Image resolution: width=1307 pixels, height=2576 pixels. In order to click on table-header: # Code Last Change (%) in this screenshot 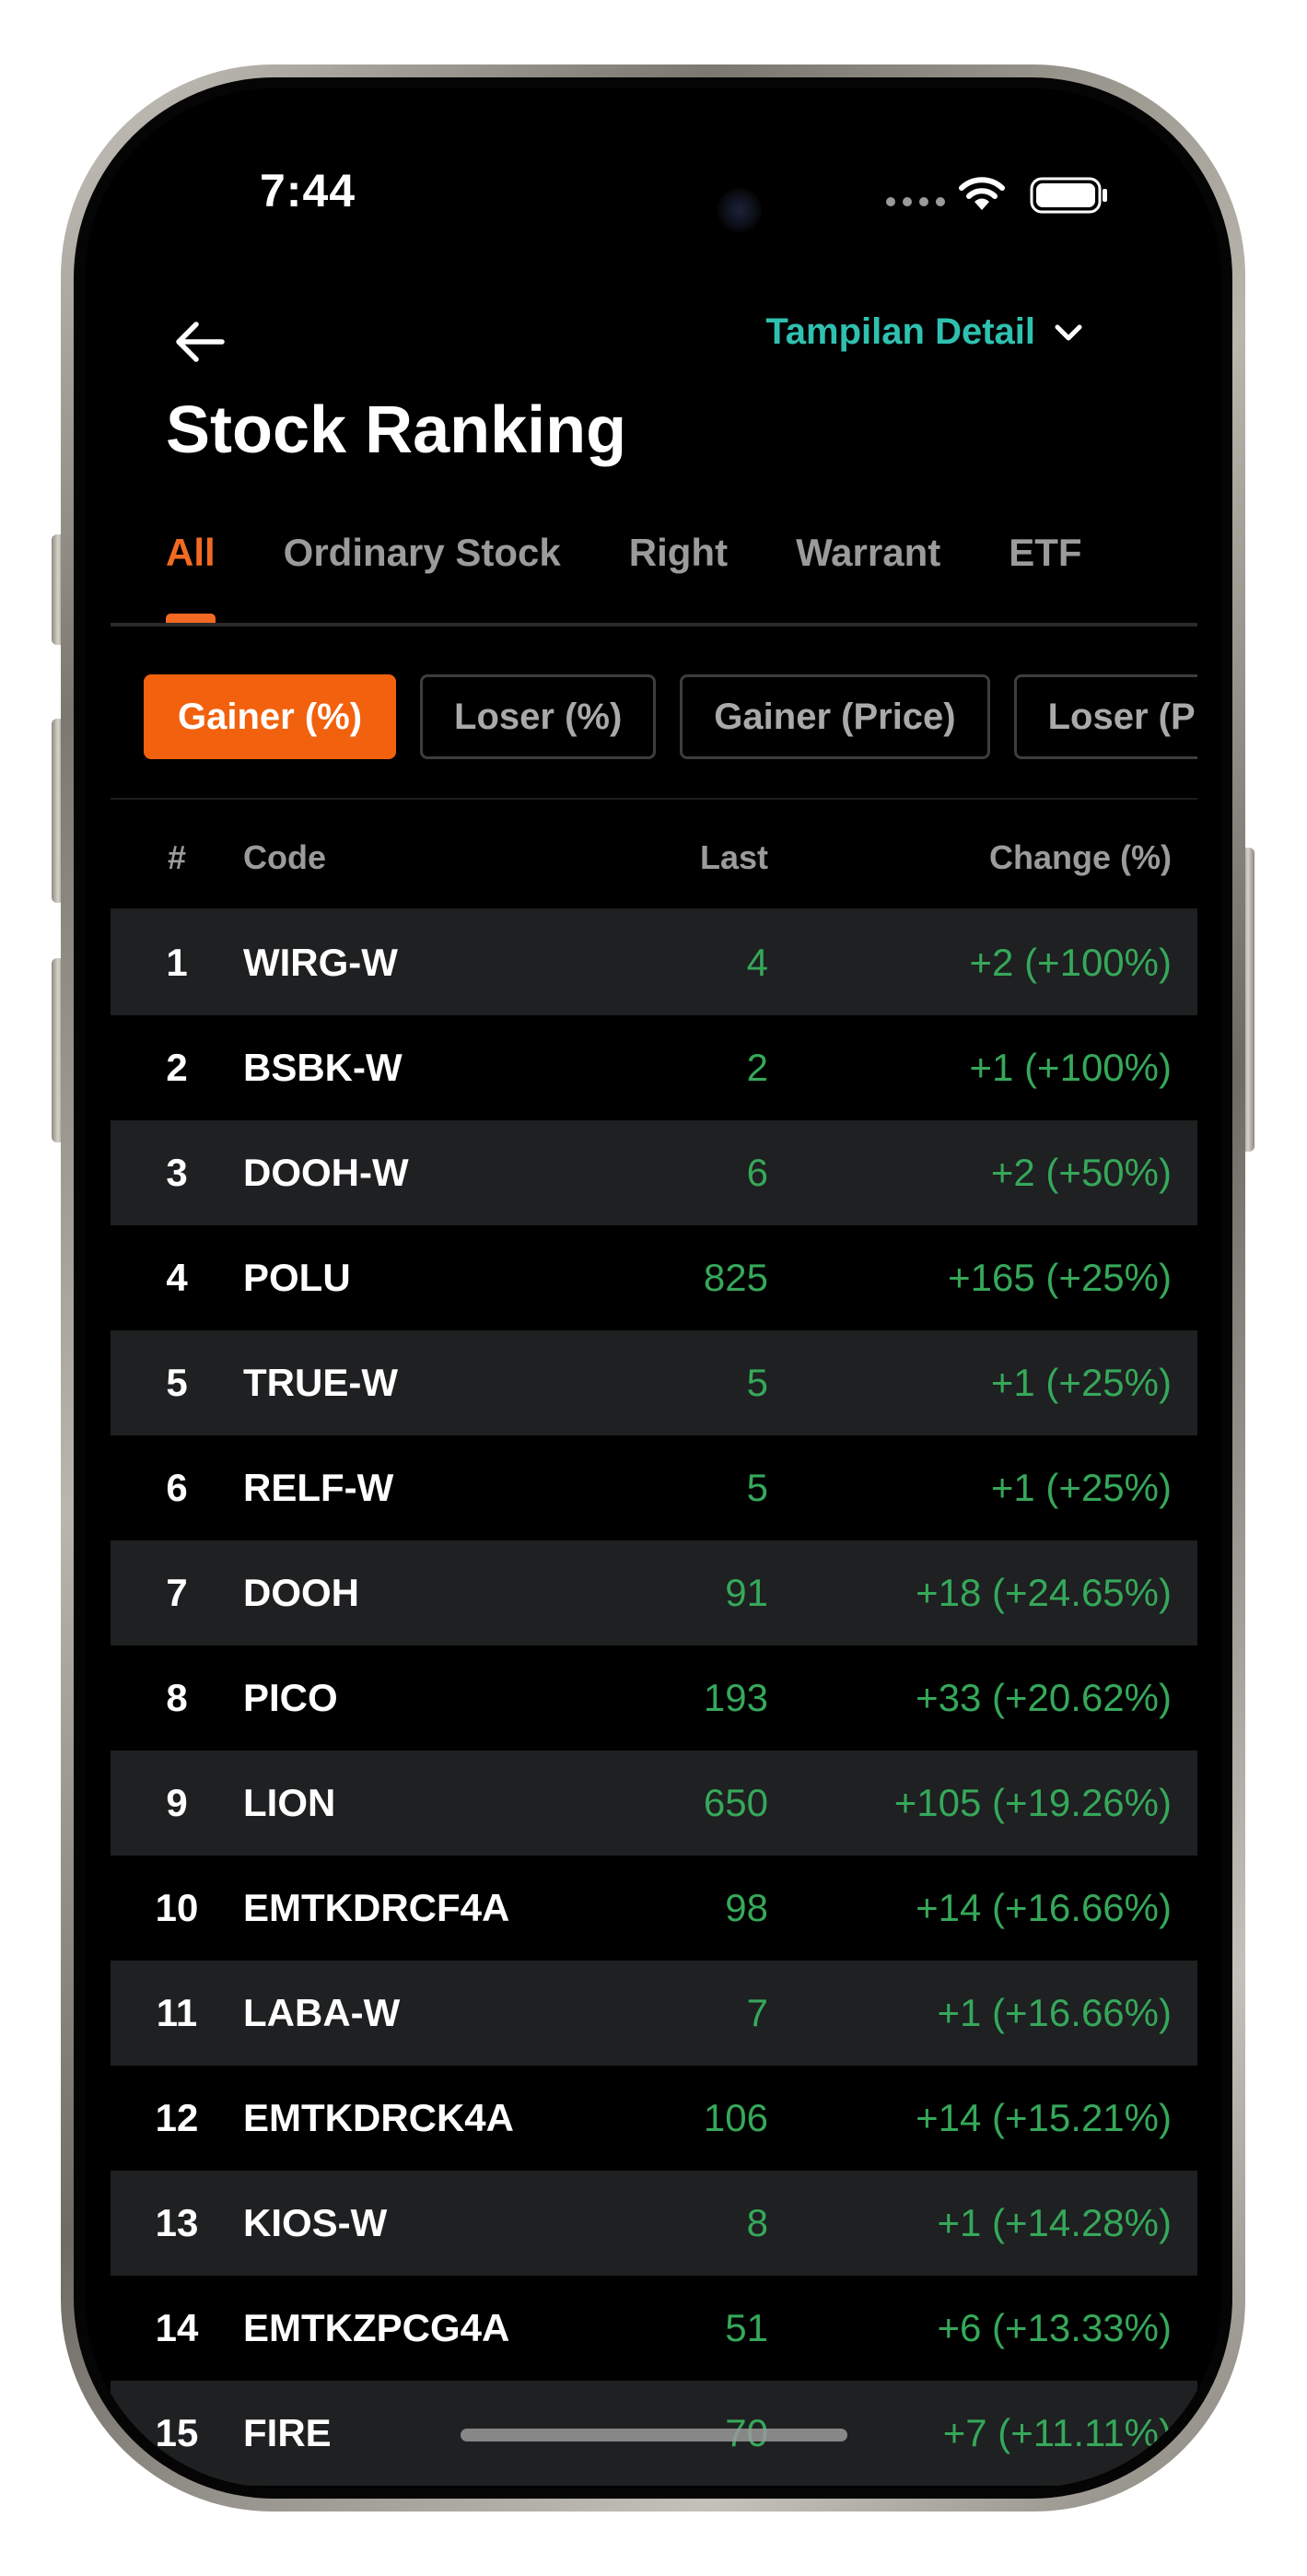, I will do `click(654, 859)`.